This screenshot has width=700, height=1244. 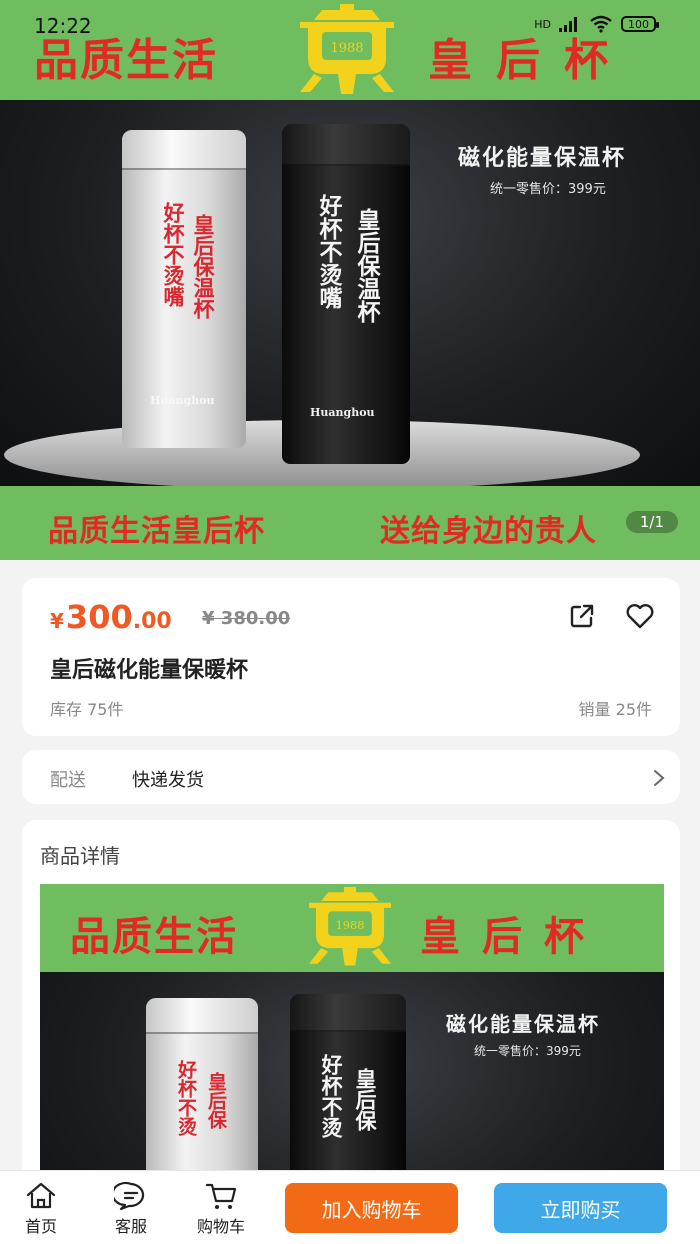 I want to click on detail-emblem-year: 1988, so click(x=350, y=925).